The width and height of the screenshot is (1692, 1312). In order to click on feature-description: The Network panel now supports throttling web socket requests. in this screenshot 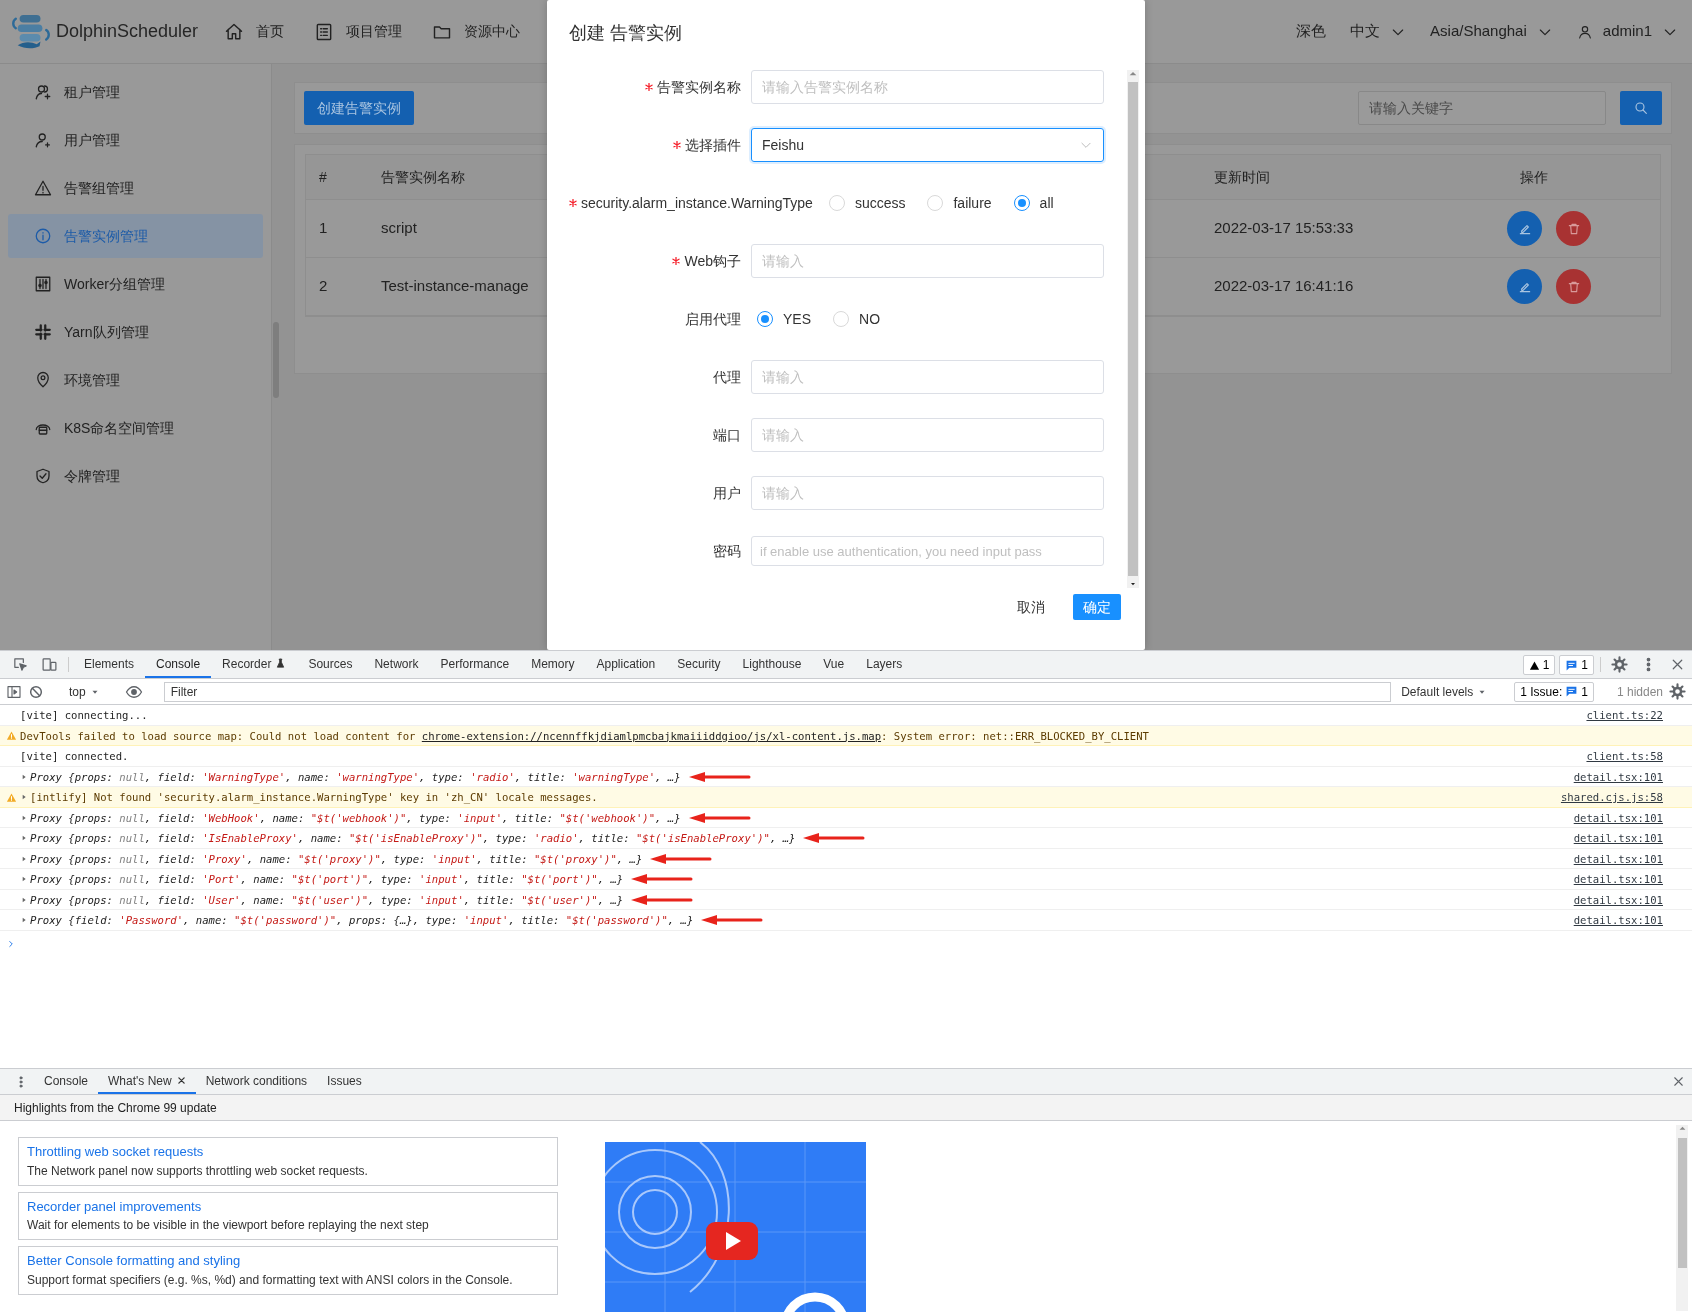, I will do `click(198, 1171)`.